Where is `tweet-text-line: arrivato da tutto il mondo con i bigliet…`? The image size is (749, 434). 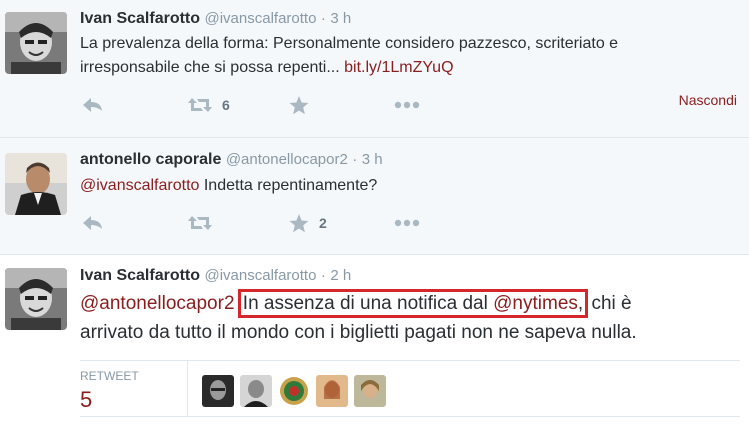 tweet-text-line: arrivato da tutto il mondo con i bigliet… is located at coordinates (358, 332).